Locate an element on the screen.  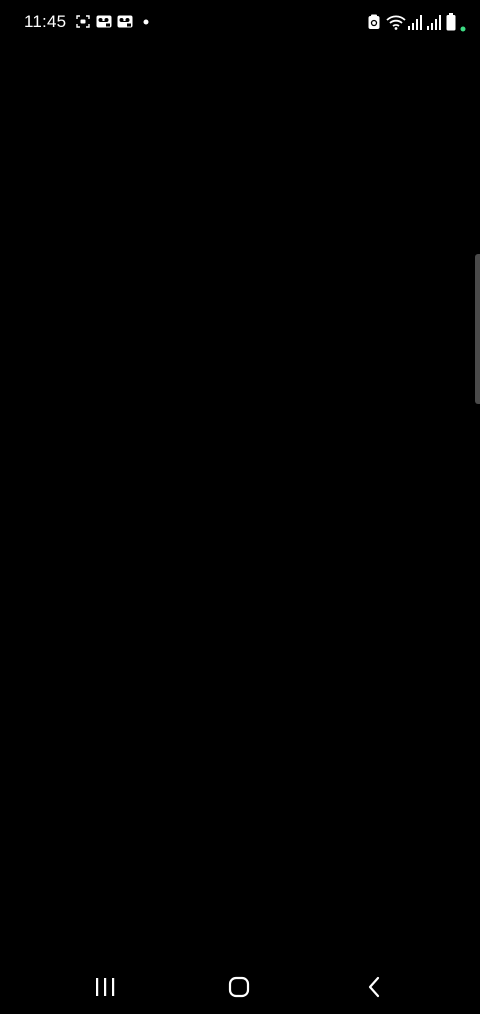
signal-sim2-icon is located at coordinates (434, 22).